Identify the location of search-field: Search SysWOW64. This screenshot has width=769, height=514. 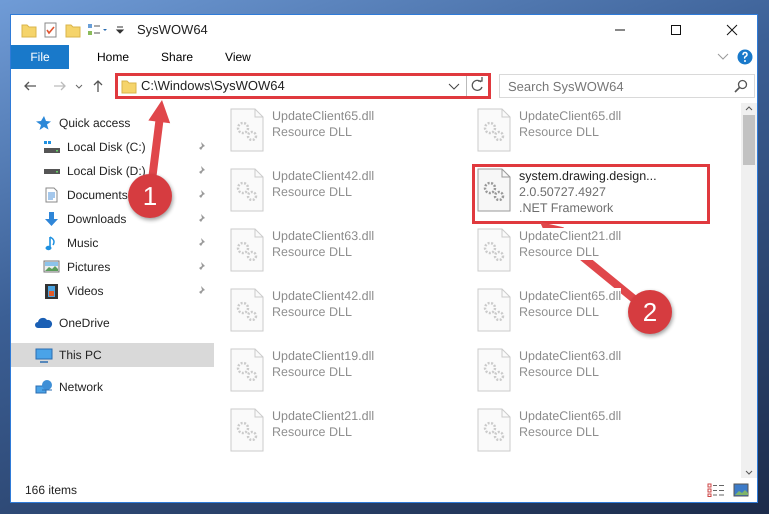
(627, 86).